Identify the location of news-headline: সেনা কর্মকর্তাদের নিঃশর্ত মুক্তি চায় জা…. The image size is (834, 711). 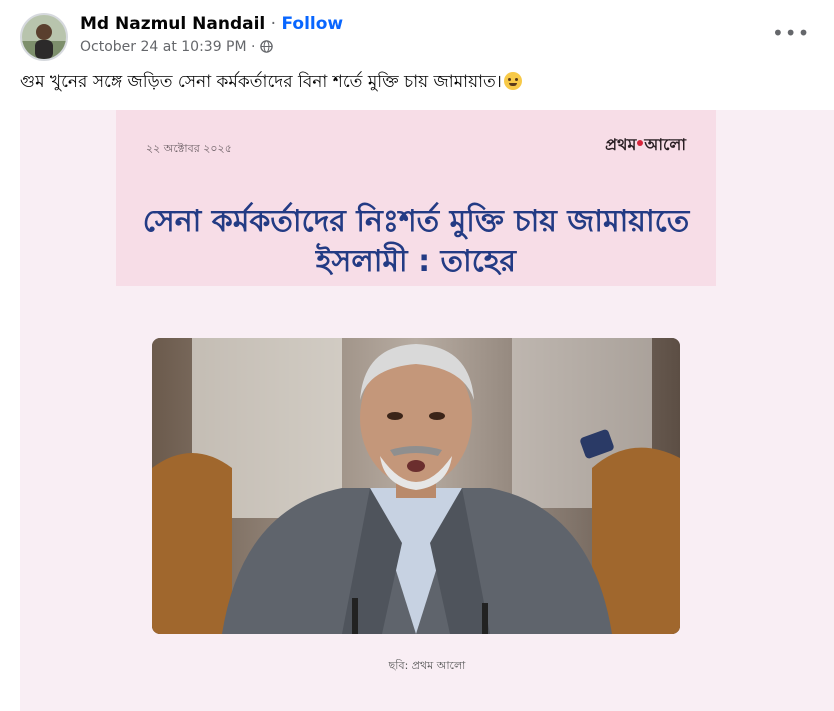
(416, 242).